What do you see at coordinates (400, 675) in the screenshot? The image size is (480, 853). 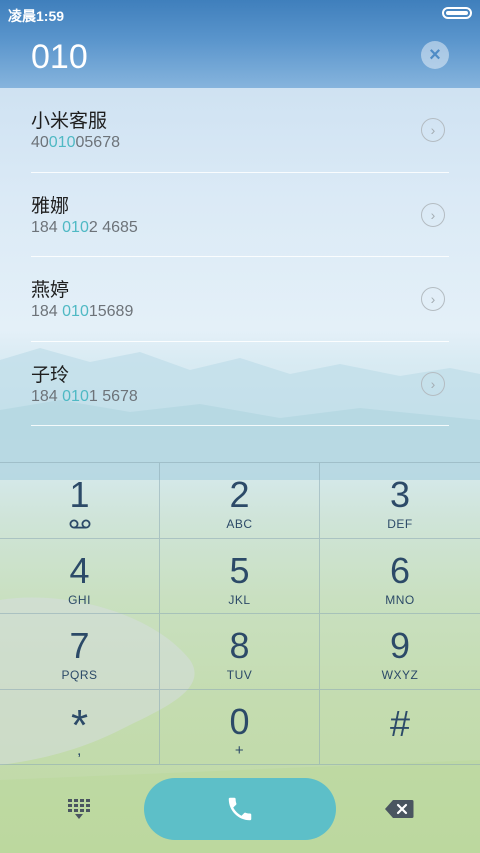 I see `key-letters: WXYZ` at bounding box center [400, 675].